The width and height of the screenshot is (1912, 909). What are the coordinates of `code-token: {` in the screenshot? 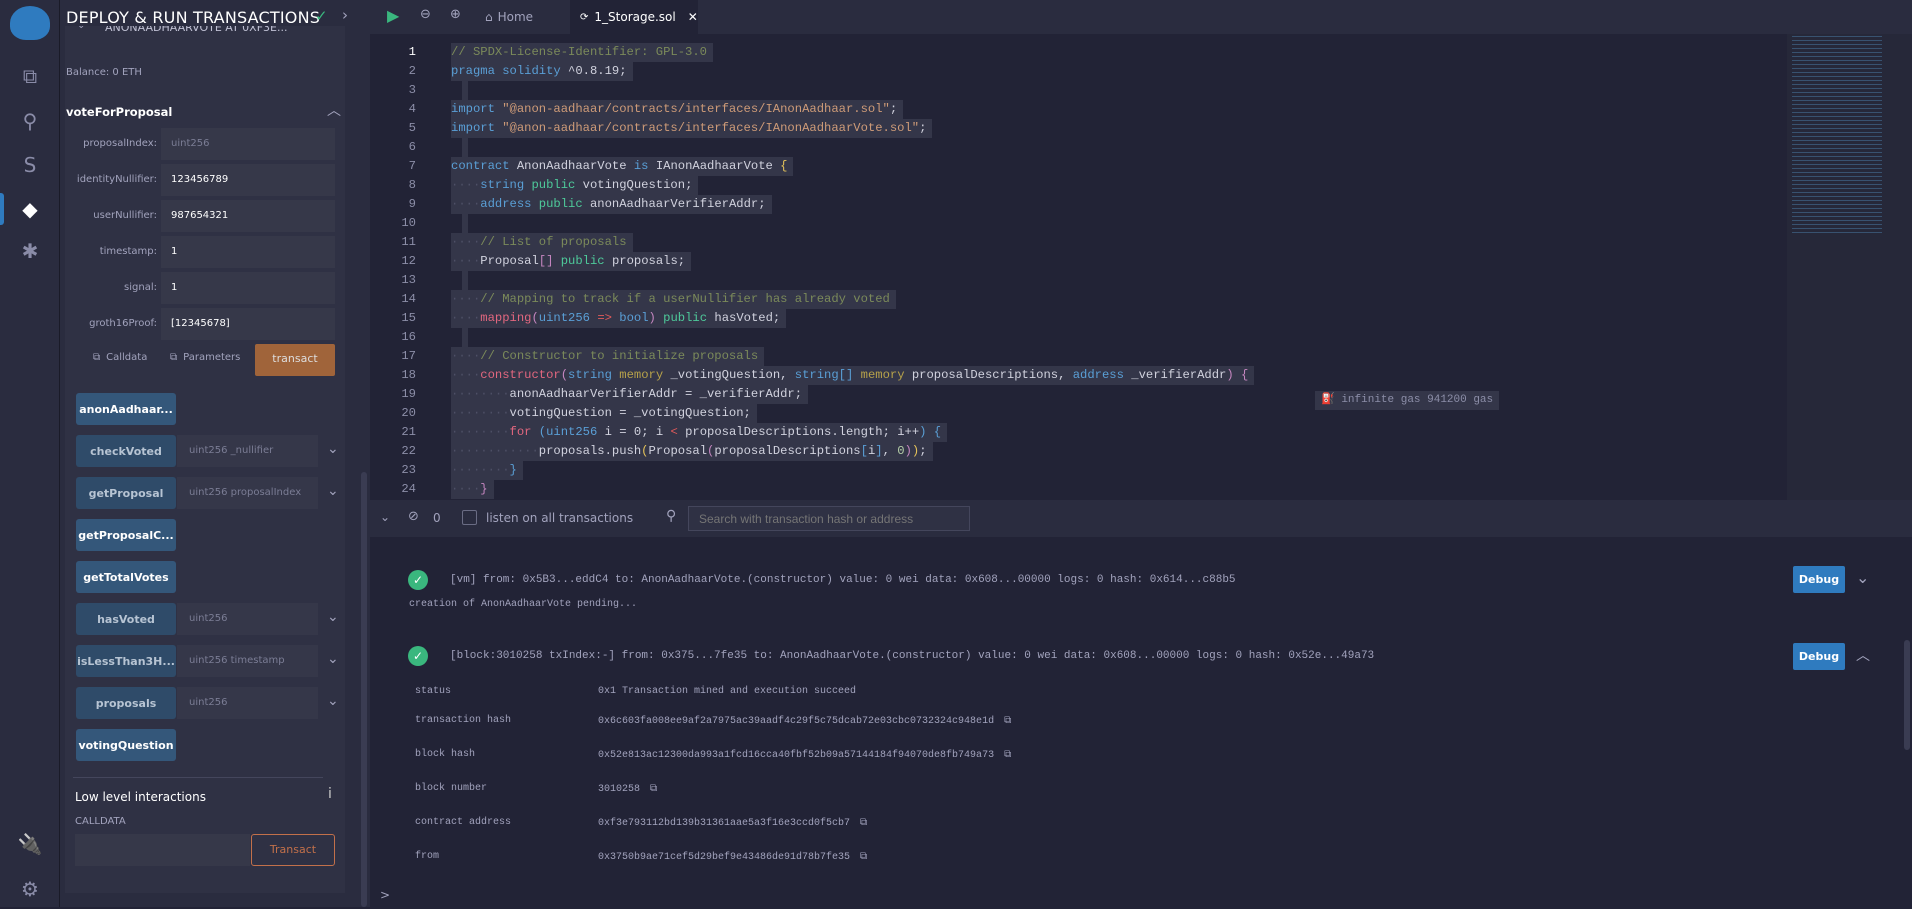 It's located at (784, 166).